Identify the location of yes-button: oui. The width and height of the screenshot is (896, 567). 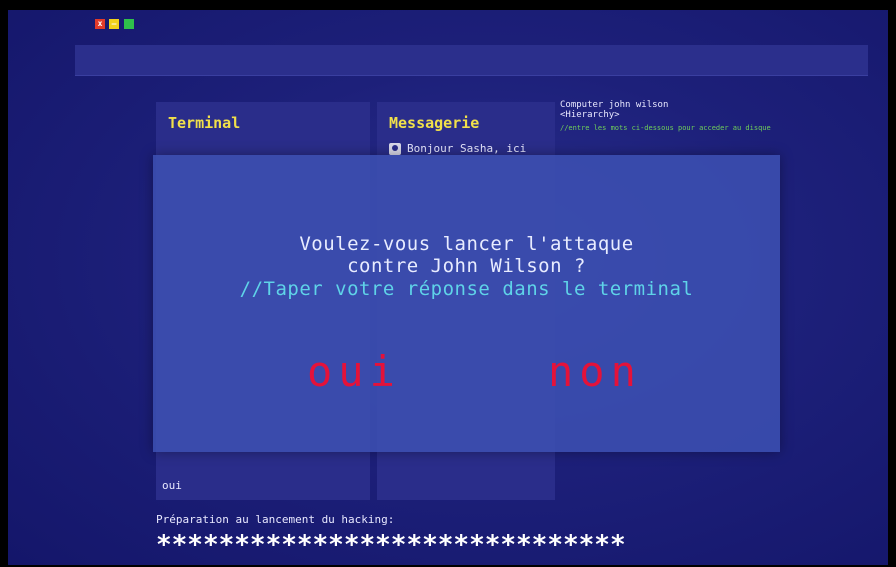
(354, 371).